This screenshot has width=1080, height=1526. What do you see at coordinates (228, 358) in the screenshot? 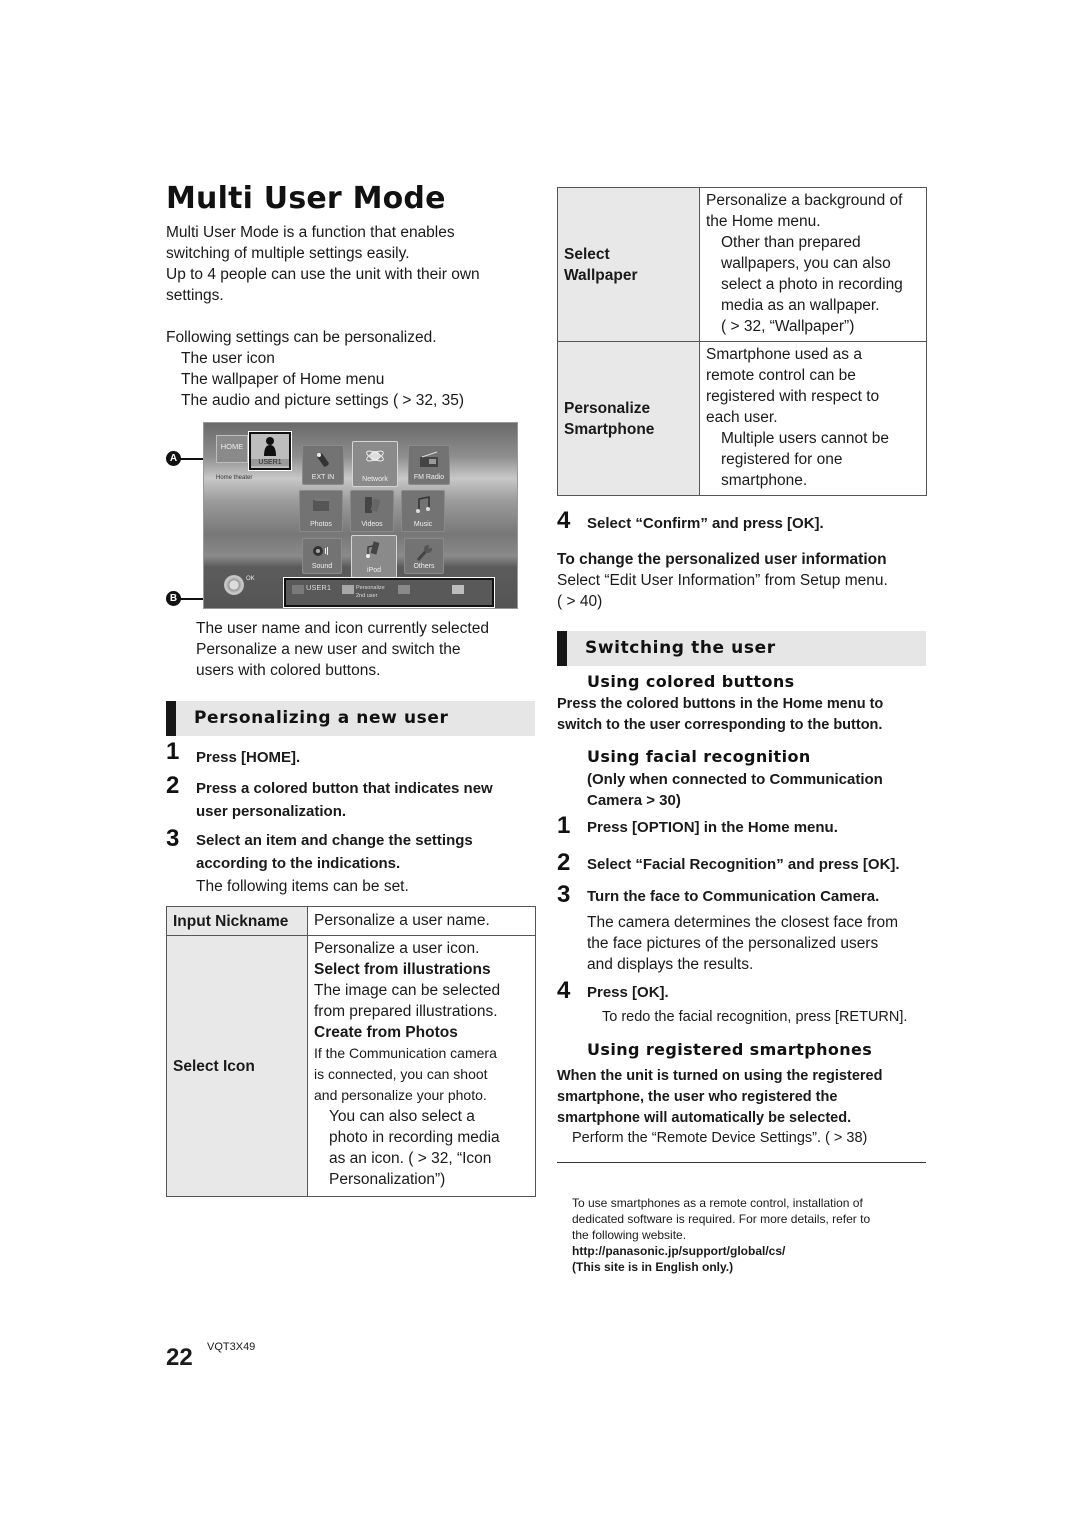
I see `list-item: The user icon` at bounding box center [228, 358].